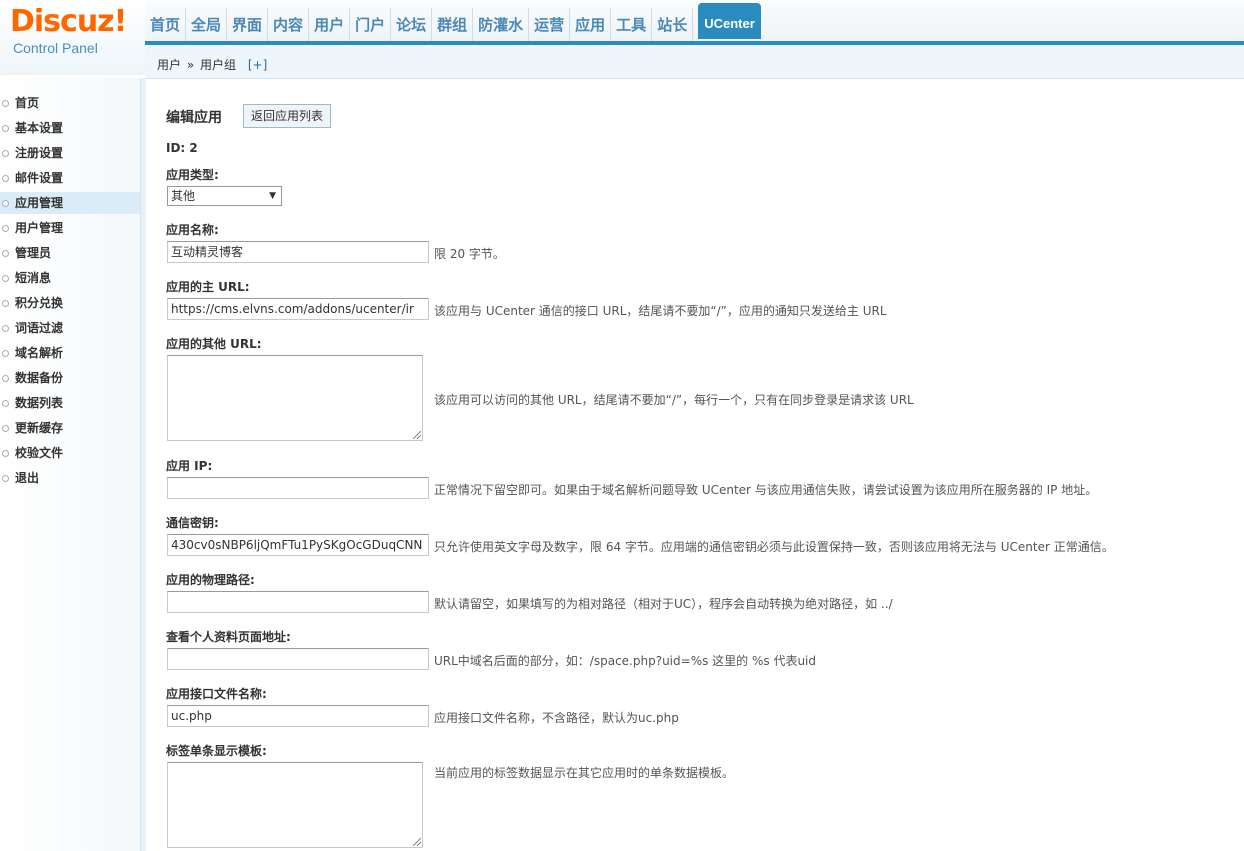 This screenshot has width=1244, height=851. What do you see at coordinates (556, 718) in the screenshot?
I see `api-file-hint: 应用接口文件名称，不含路径，默认为uc.php` at bounding box center [556, 718].